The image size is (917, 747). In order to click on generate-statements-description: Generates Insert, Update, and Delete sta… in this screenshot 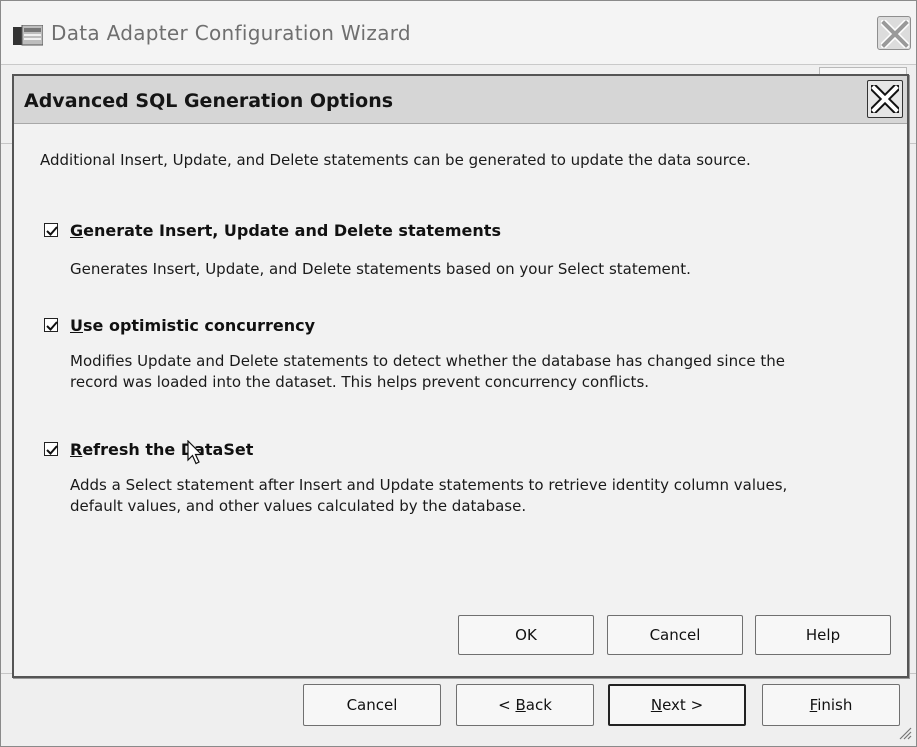, I will do `click(380, 269)`.